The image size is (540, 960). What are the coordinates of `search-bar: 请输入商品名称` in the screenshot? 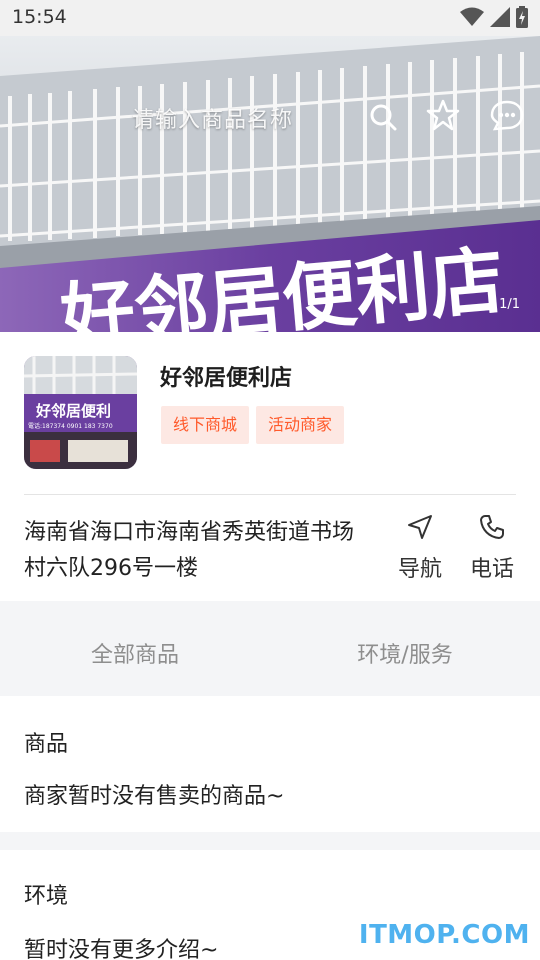 It's located at (254, 117).